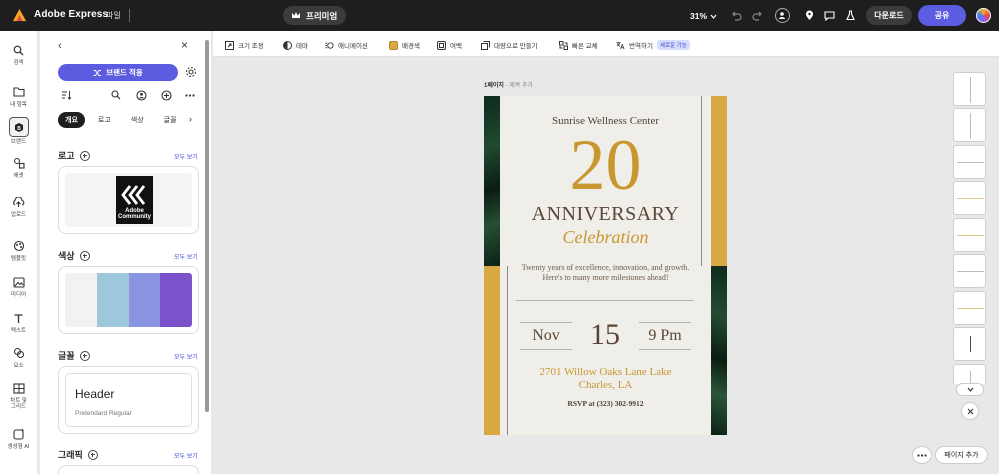 The image size is (999, 474). Describe the element at coordinates (186, 156) in the screenshot. I see `see-all-logo-link: 모두 보기` at that location.